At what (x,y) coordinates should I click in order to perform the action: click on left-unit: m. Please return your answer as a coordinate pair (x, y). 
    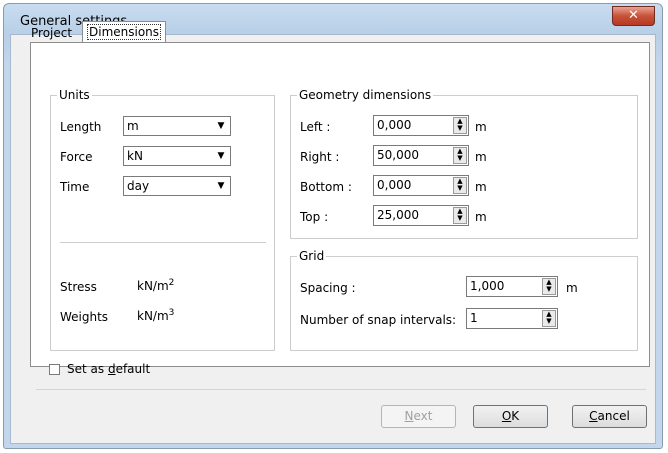
    Looking at the image, I should click on (481, 127).